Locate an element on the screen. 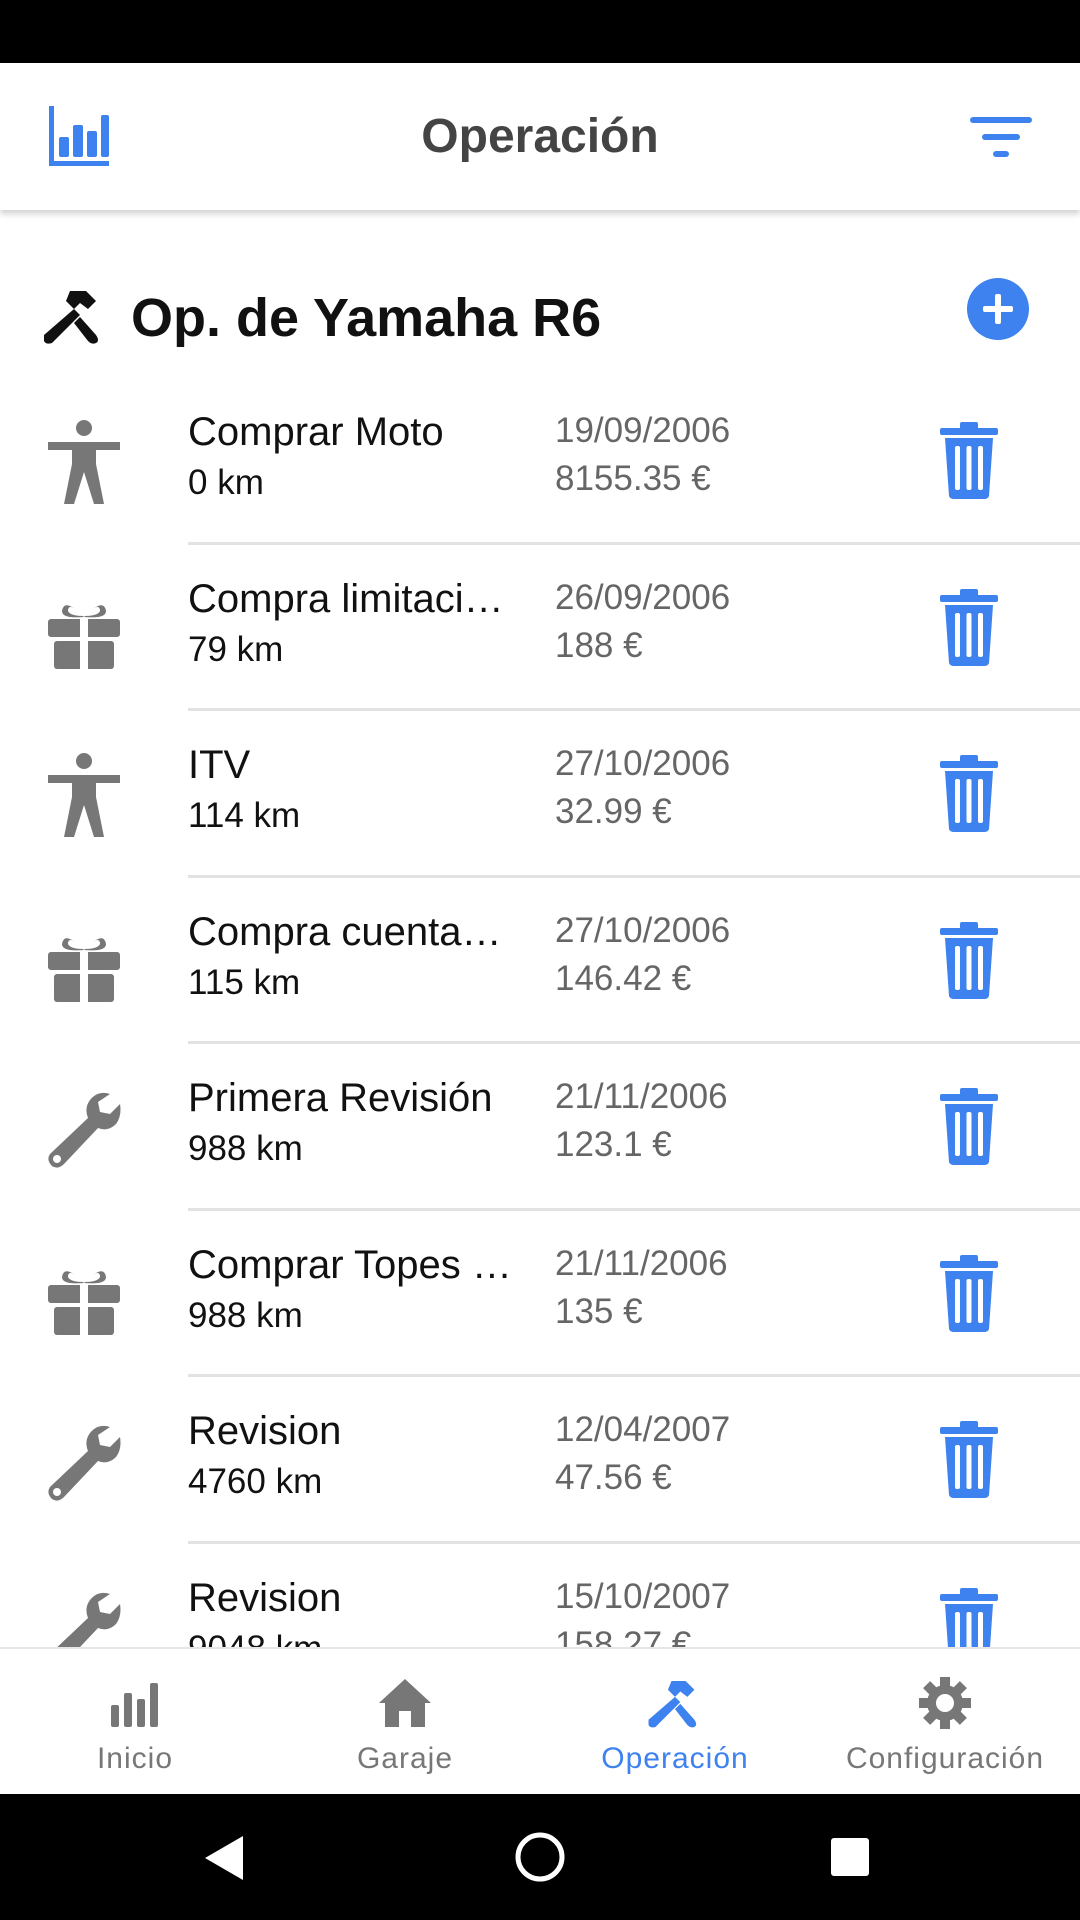  operation-row: Primera Revisión 988 km 21/11/2006 123.1 € is located at coordinates (540, 1127).